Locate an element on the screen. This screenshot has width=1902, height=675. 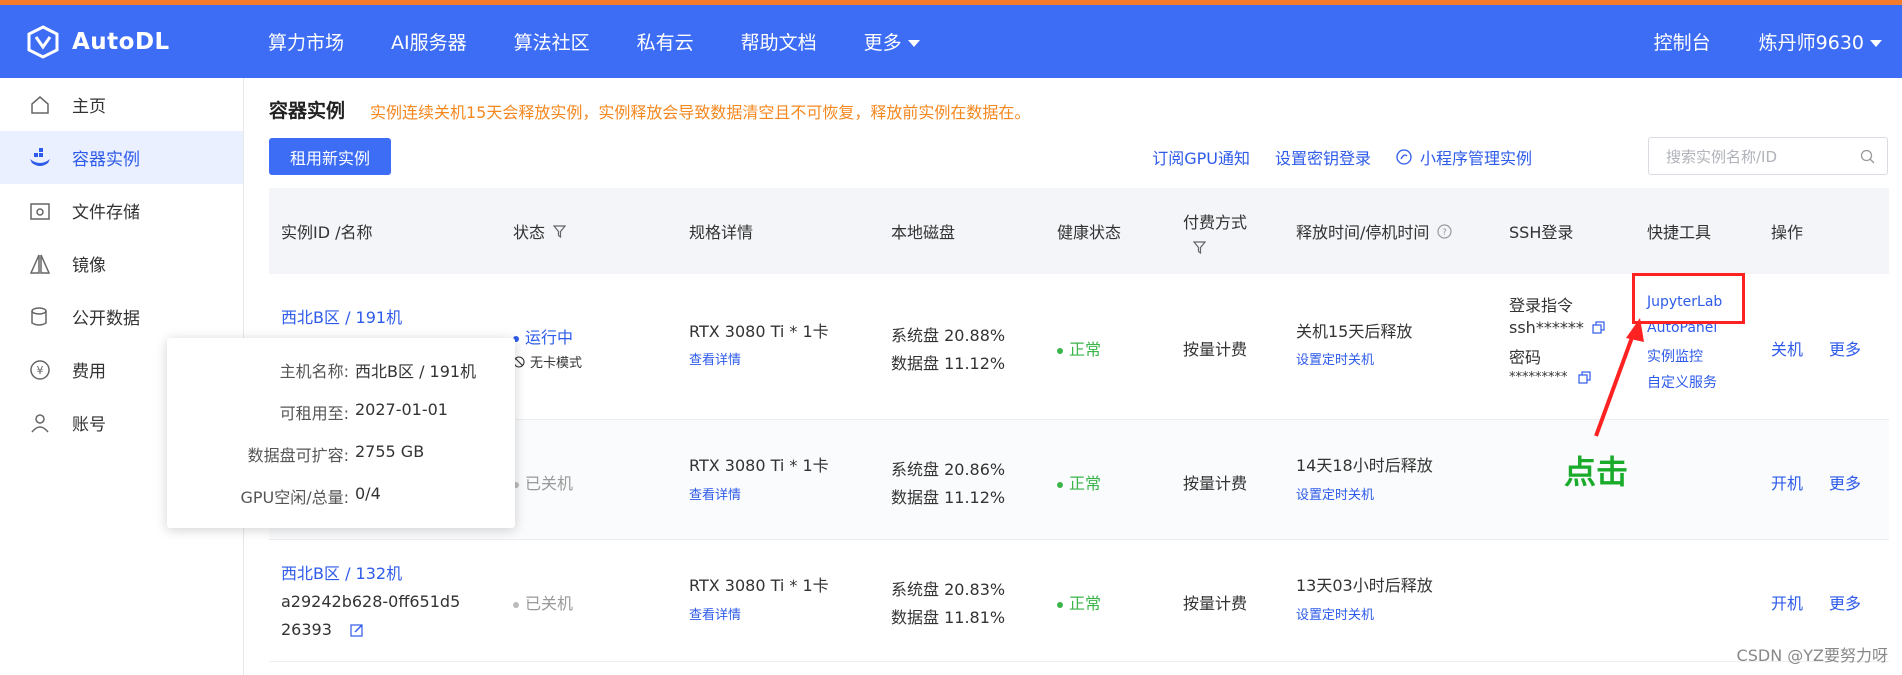
console-link: 控制台 is located at coordinates (1682, 41).